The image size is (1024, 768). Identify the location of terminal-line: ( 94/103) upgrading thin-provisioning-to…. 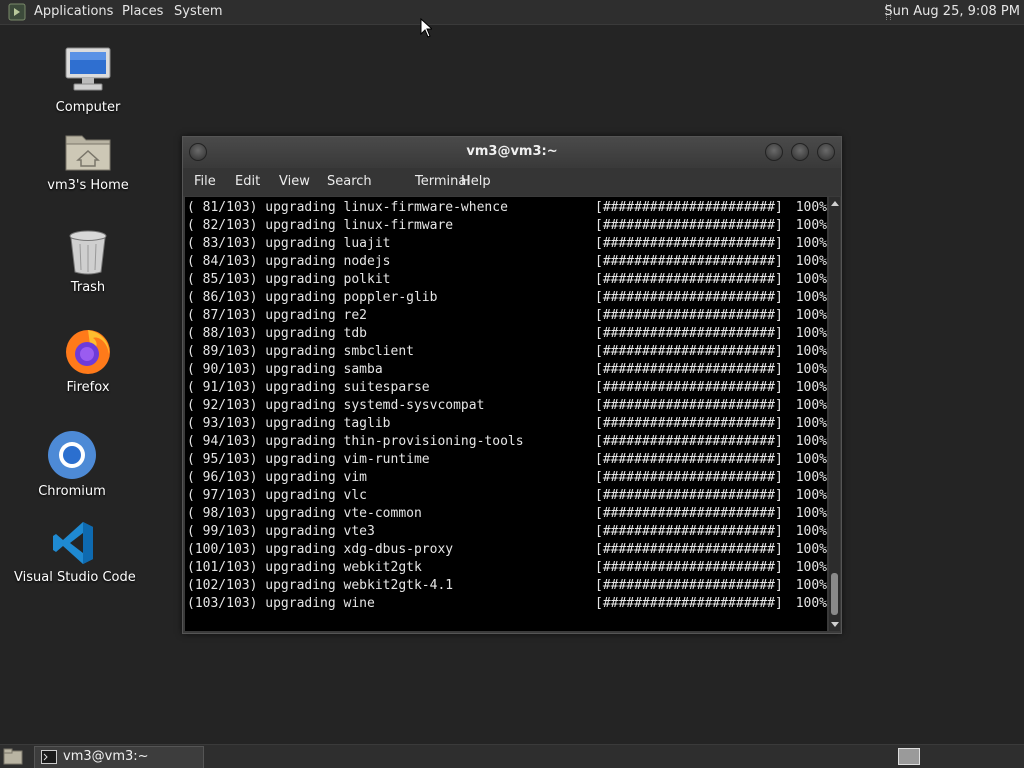
(507, 442).